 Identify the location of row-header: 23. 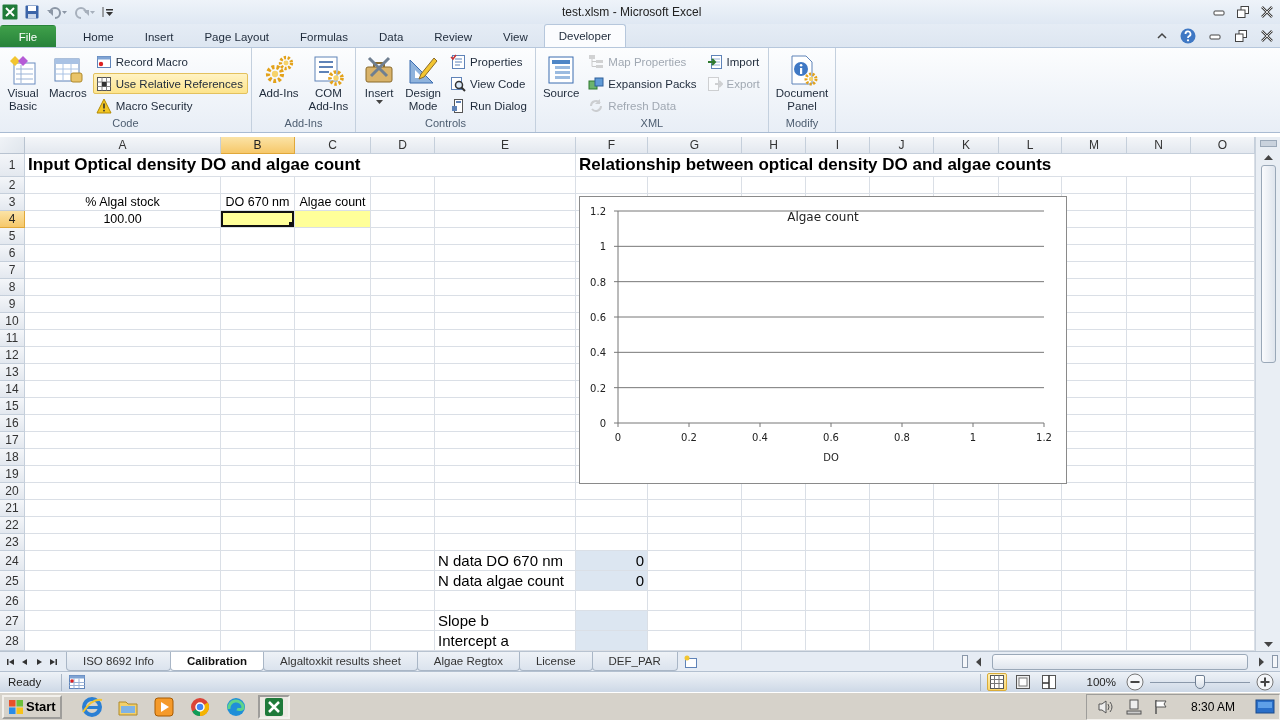
(12, 542).